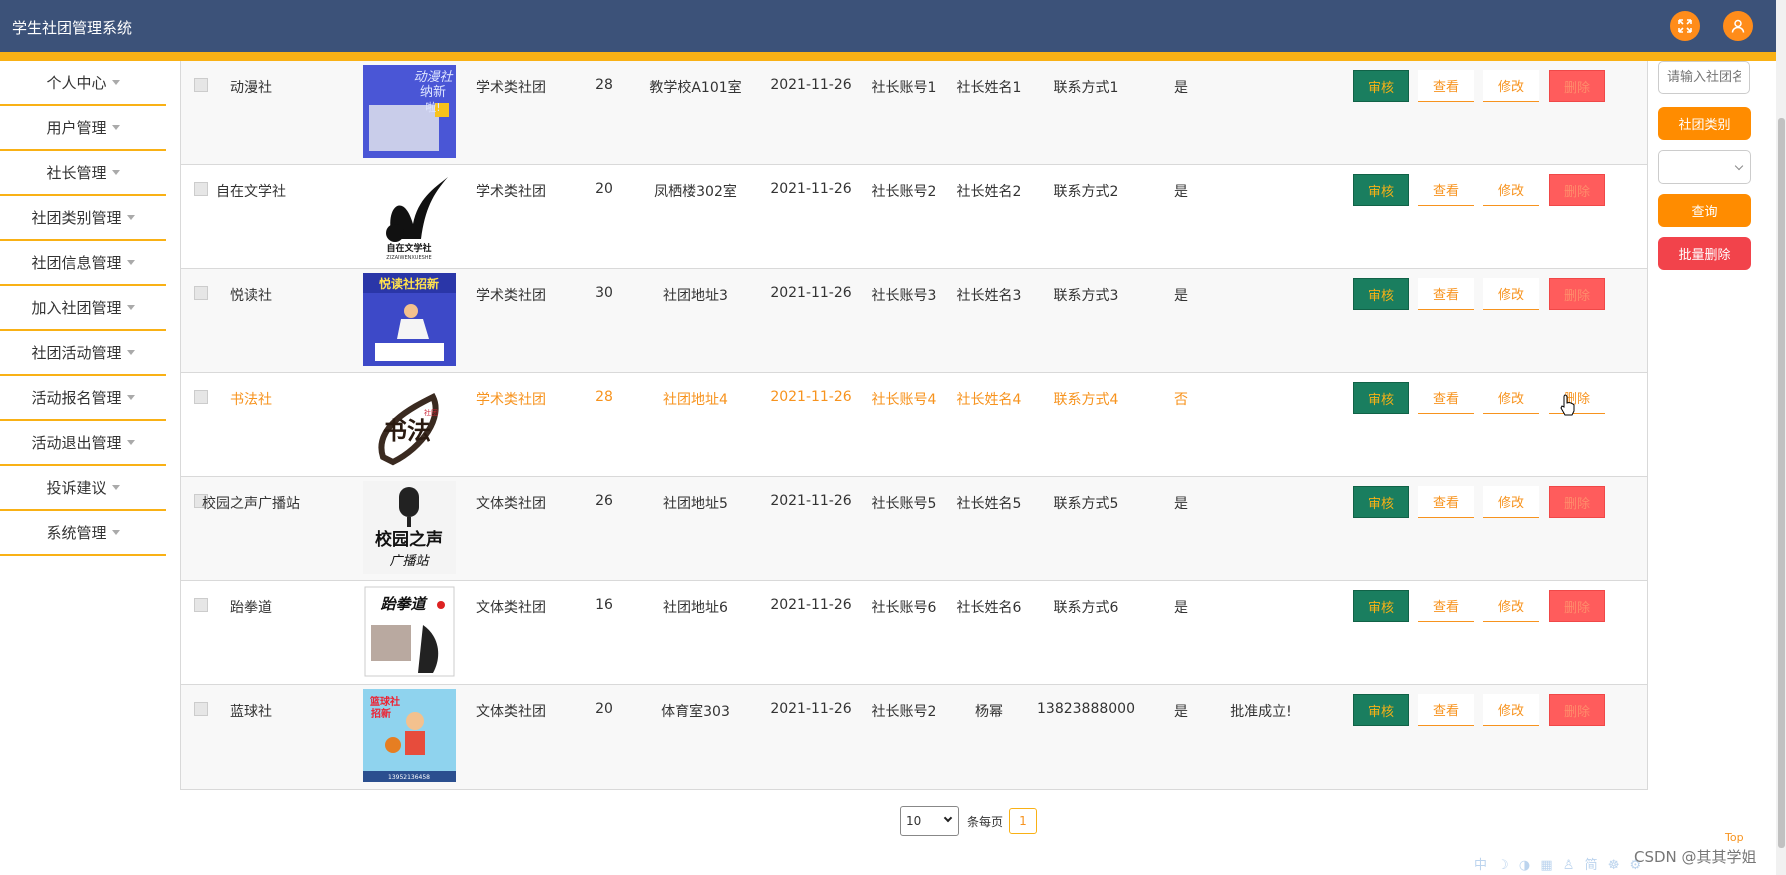  Describe the element at coordinates (76, 488) in the screenshot. I see `sidebar-item-label: 投诉建议` at that location.